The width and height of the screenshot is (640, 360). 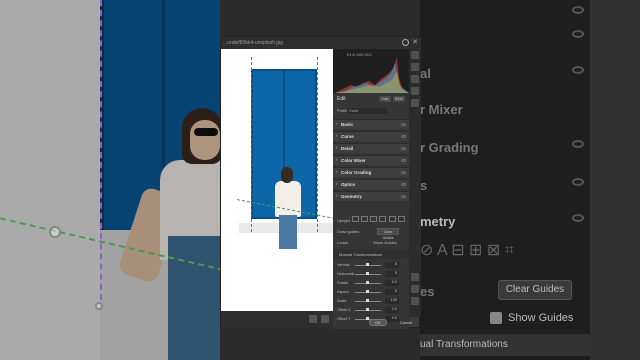 I want to click on section-color-mixer: Color Mixer, so click(x=371, y=160).